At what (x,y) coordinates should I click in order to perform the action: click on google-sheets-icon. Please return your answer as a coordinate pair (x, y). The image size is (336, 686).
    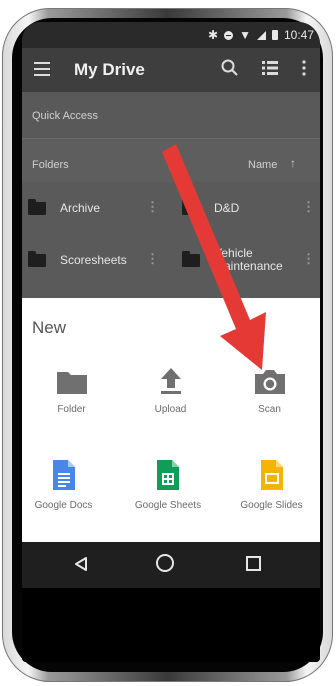
    Looking at the image, I should click on (168, 475).